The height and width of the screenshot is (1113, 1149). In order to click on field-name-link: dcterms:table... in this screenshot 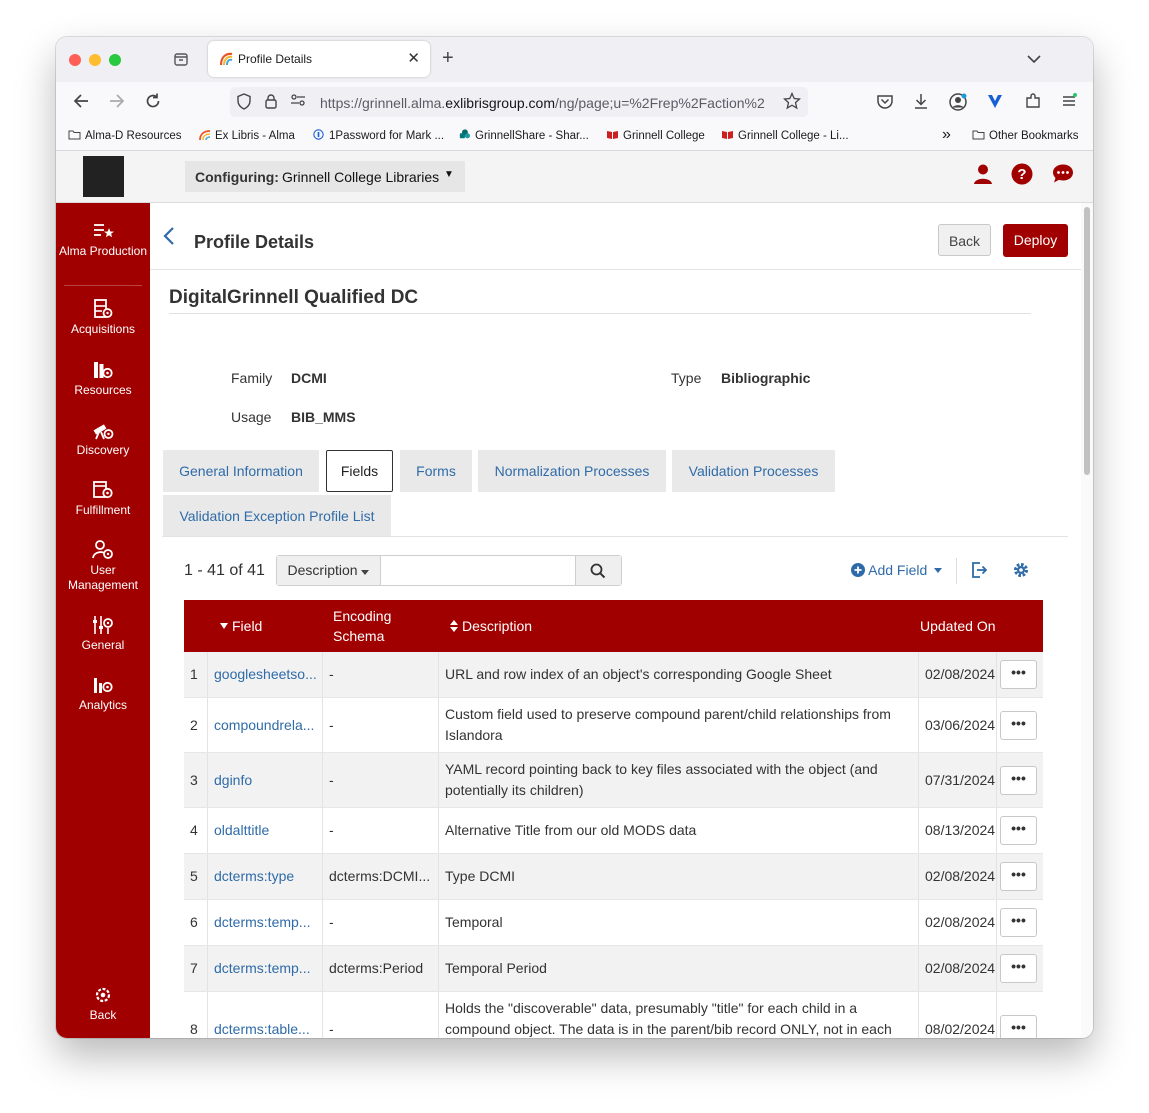, I will do `click(264, 1015)`.